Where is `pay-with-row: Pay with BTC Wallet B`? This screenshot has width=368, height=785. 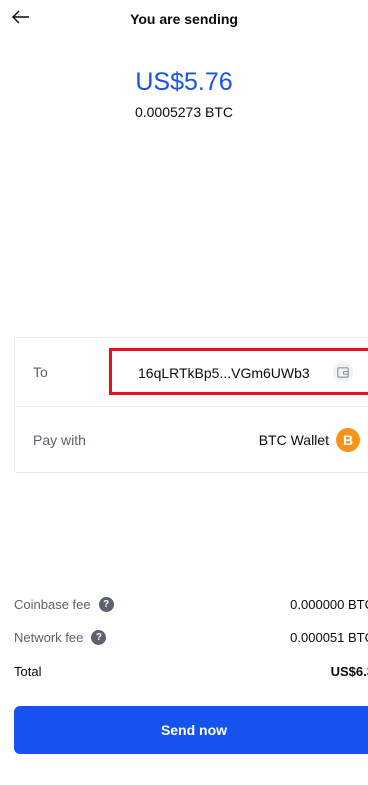
pay-with-row: Pay with BTC Wallet B is located at coordinates (191, 440).